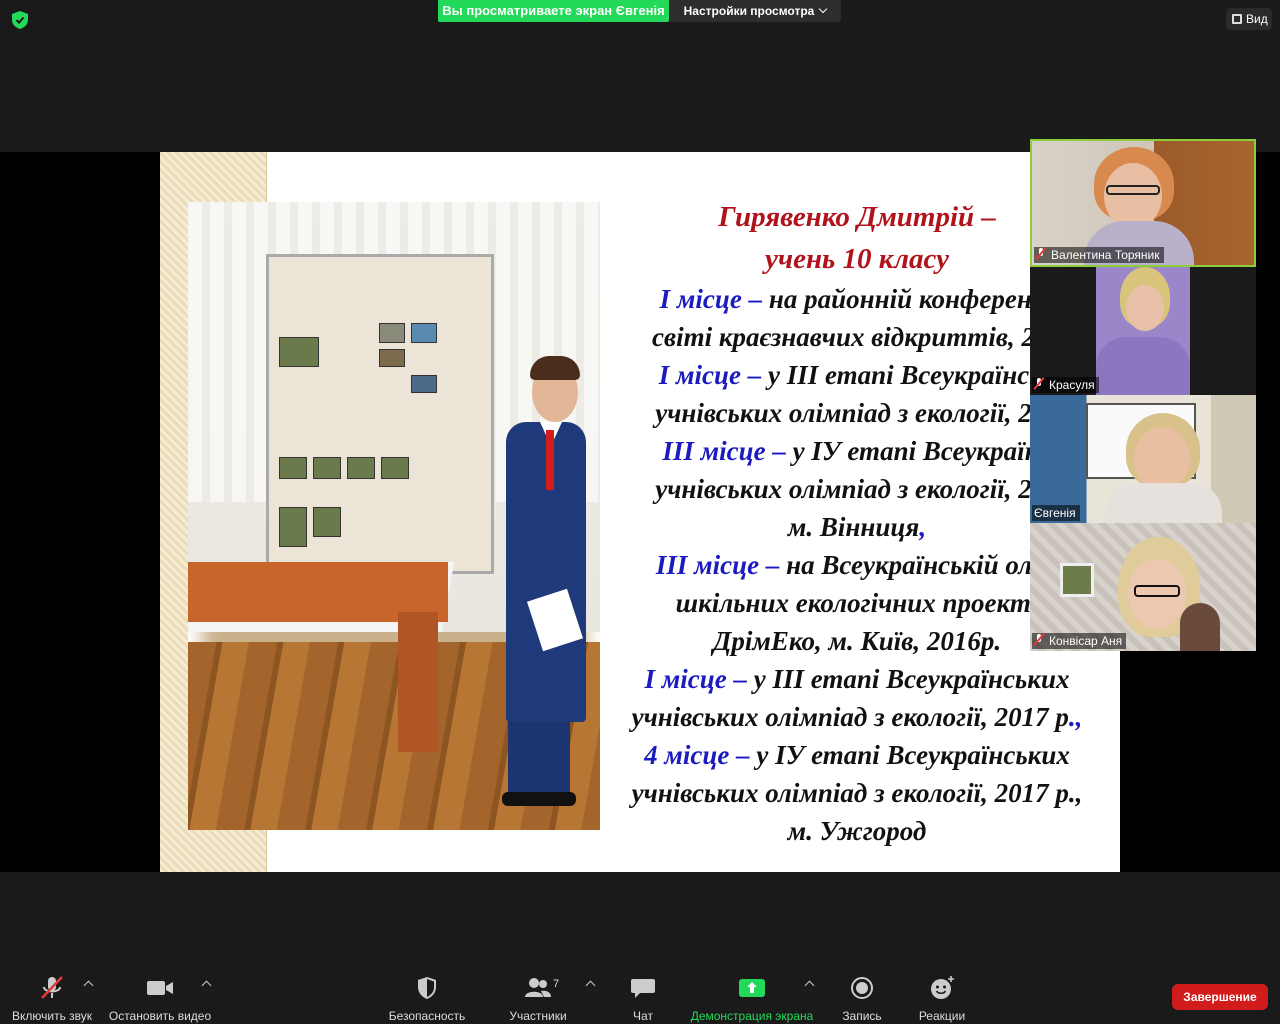 This screenshot has height=1024, width=1280. Describe the element at coordinates (1075, 717) in the screenshot. I see `slide-line-punctuation: .,` at that location.